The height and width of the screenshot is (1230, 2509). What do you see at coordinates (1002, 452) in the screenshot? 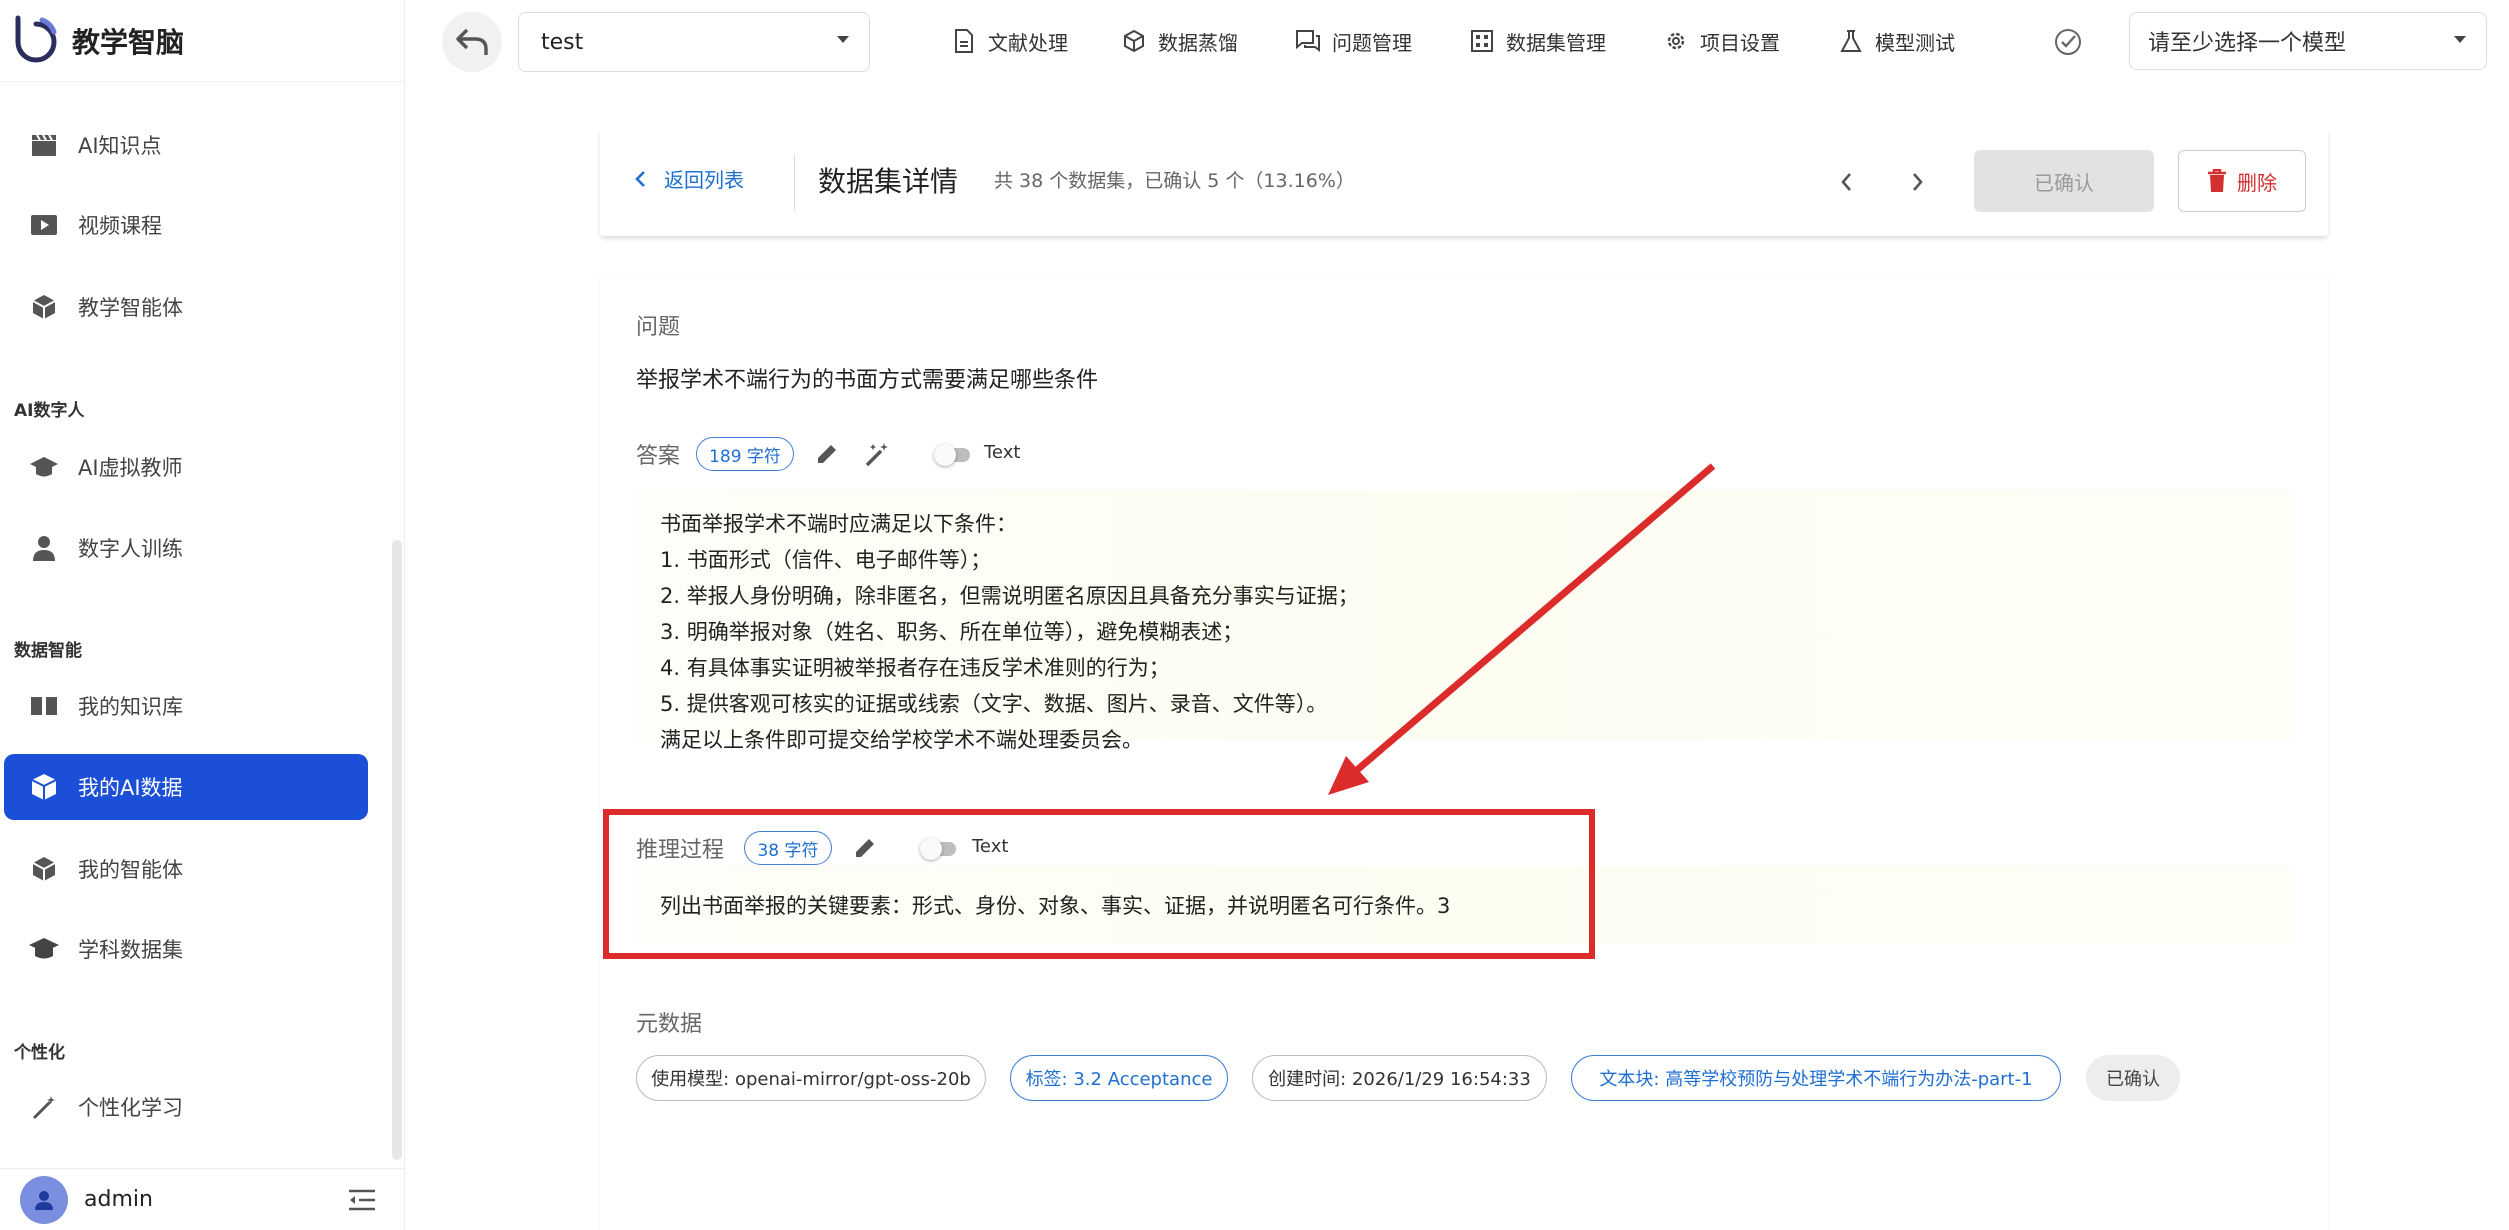
I see `answer-toggle-label: Text` at bounding box center [1002, 452].